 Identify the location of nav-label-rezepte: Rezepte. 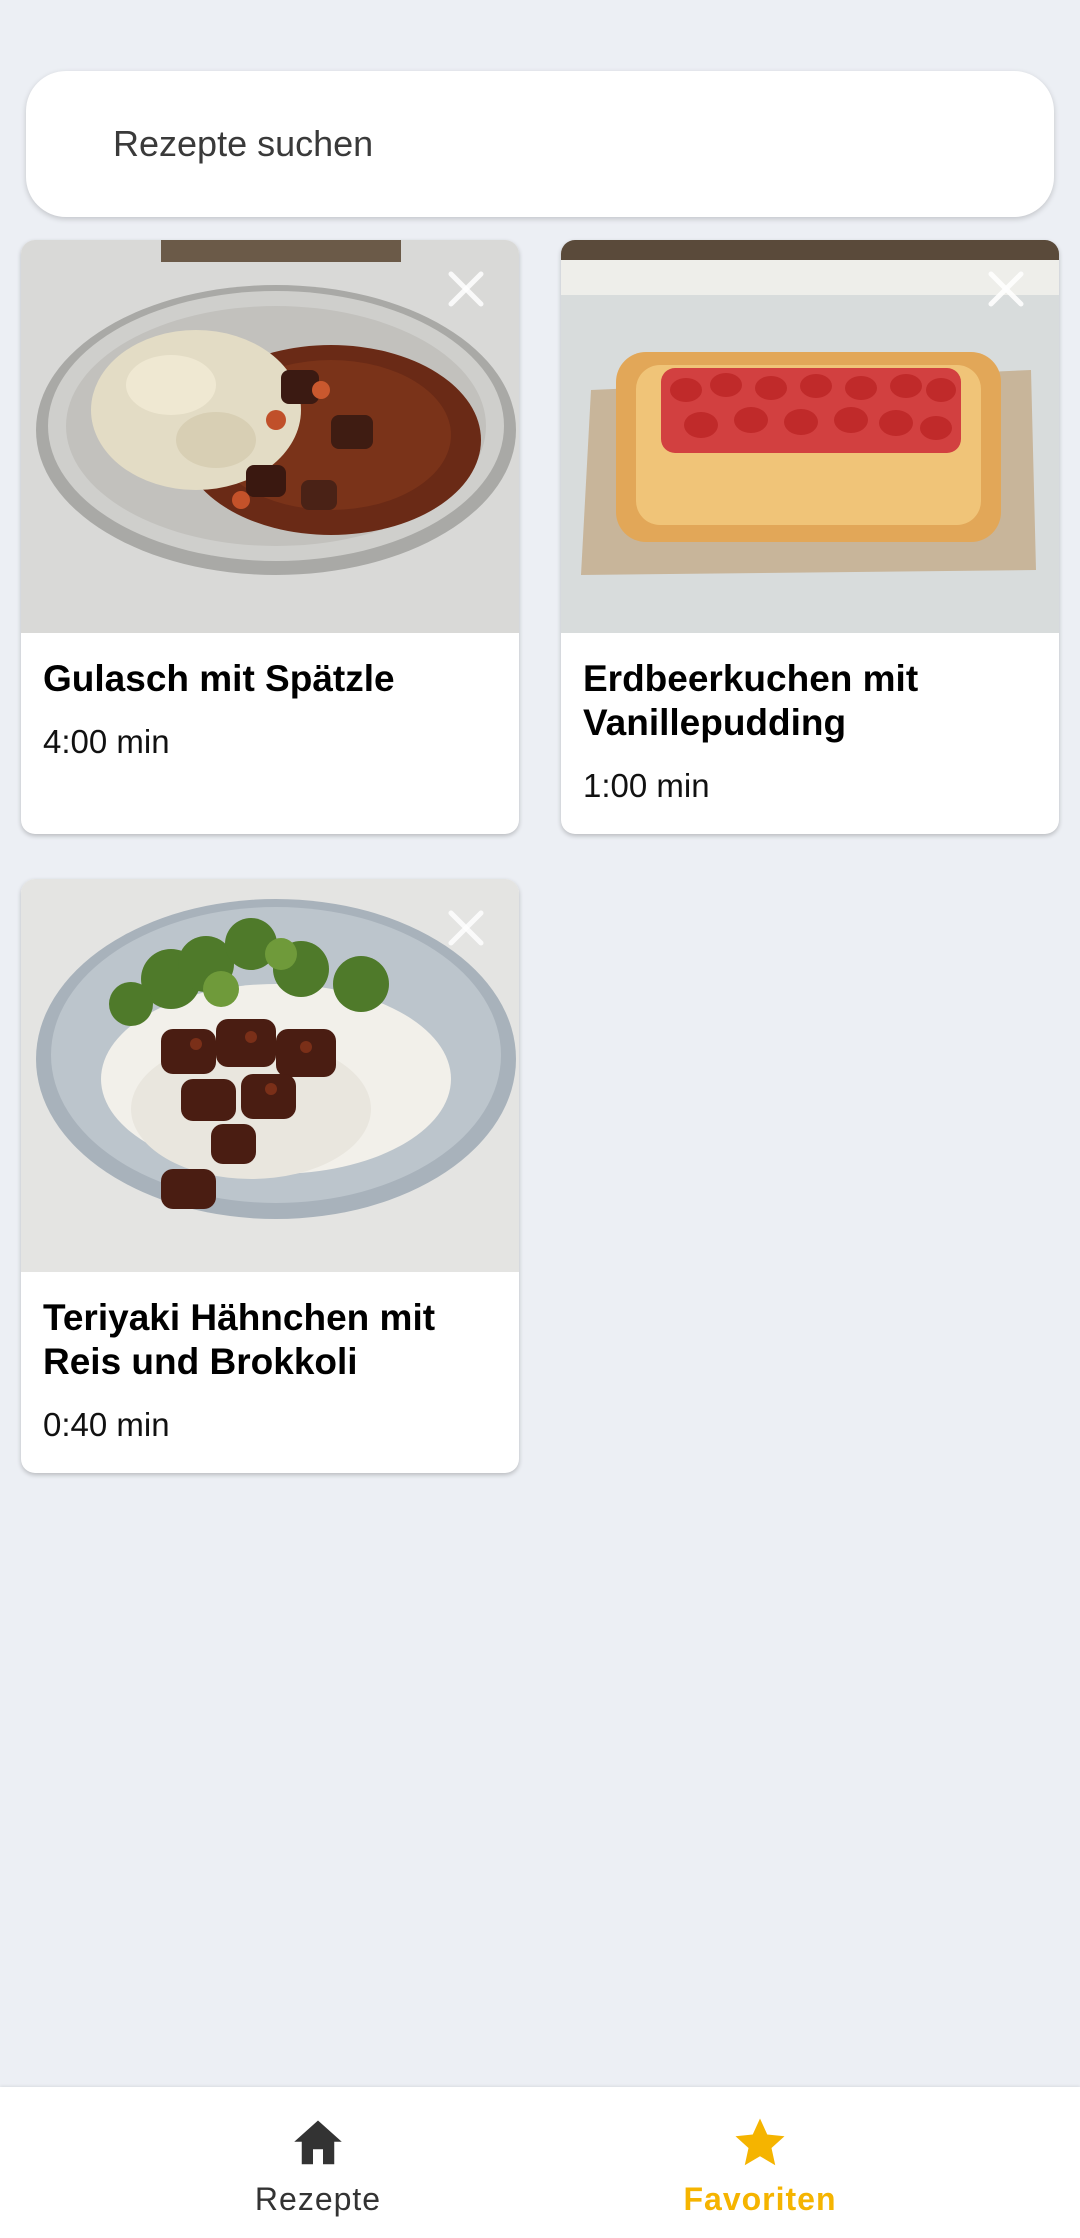
(318, 2199).